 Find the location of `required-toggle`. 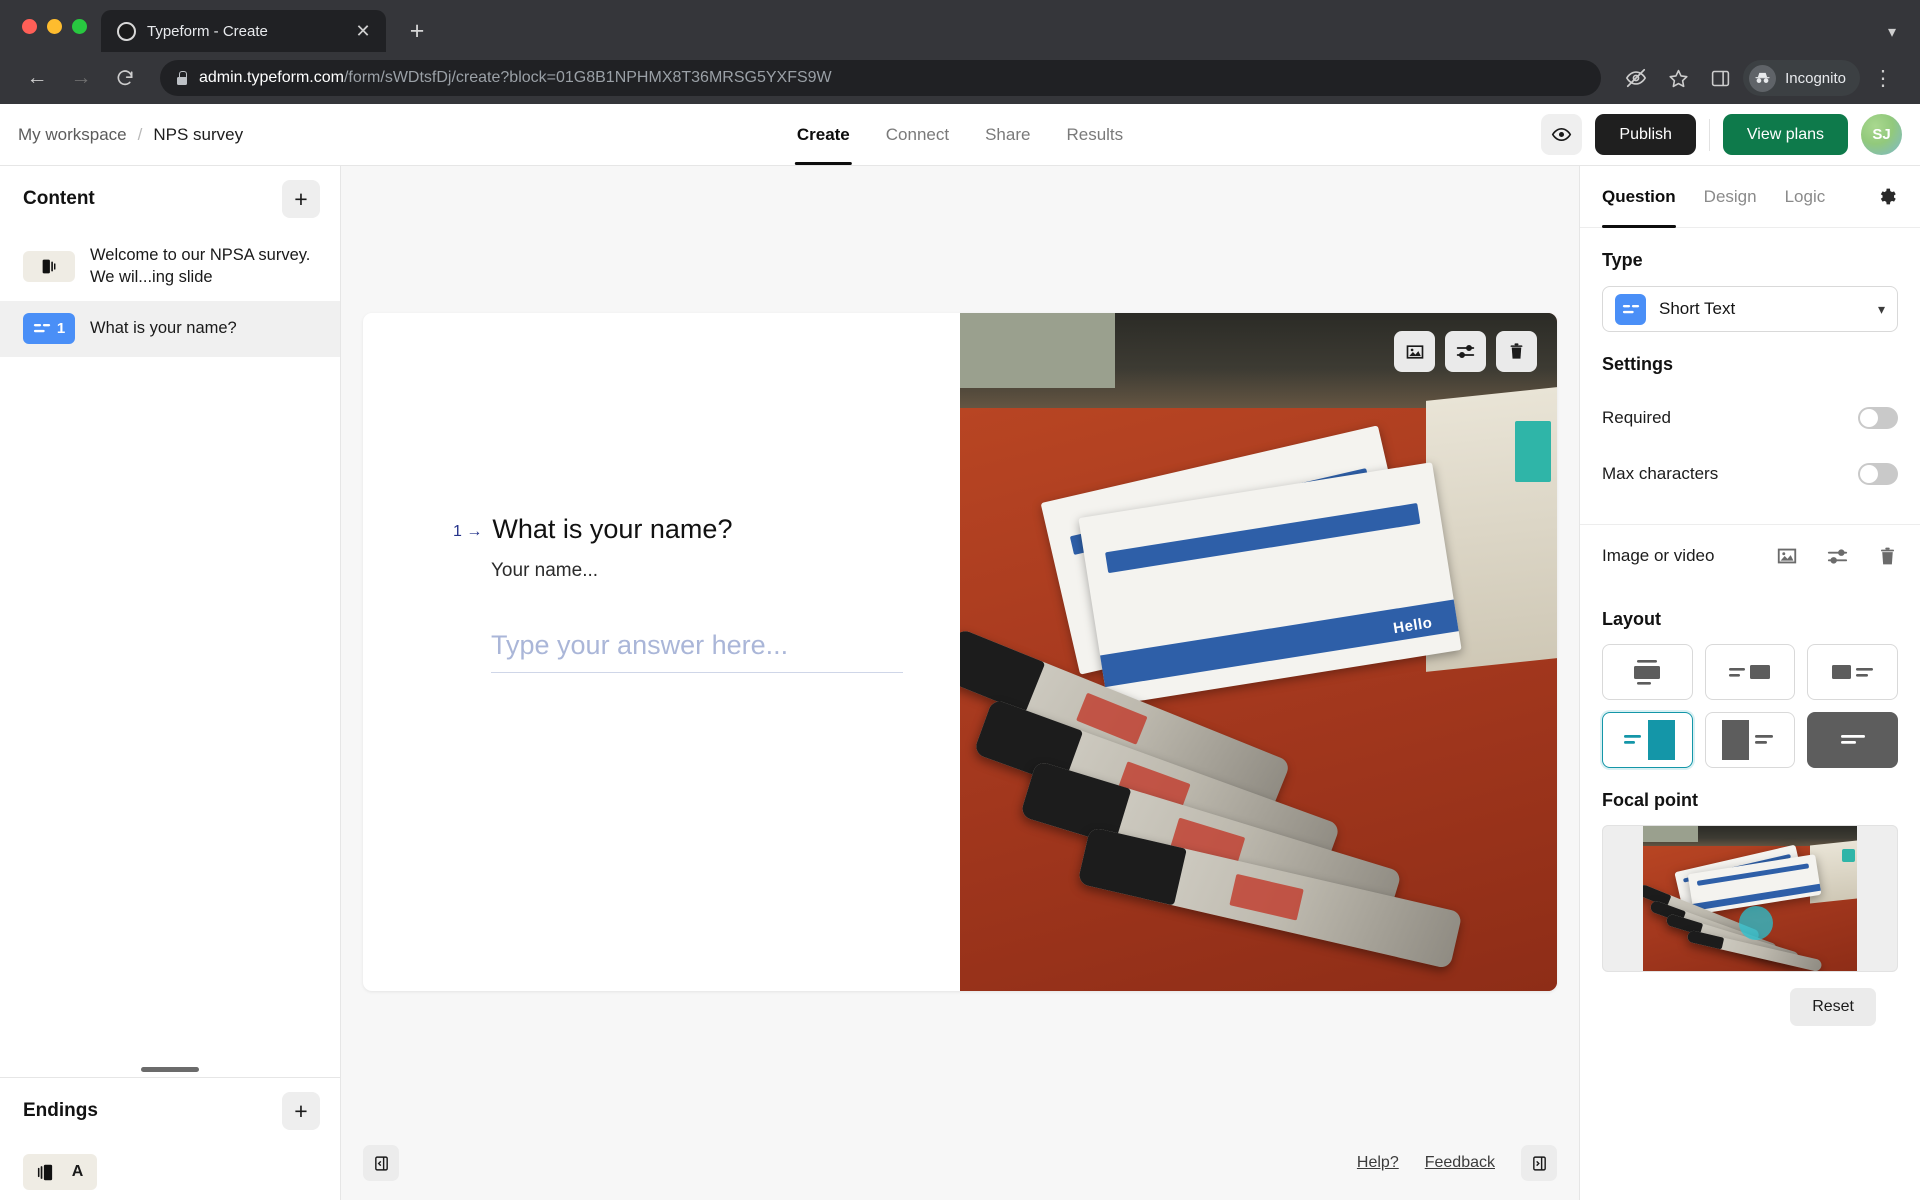

required-toggle is located at coordinates (1878, 418).